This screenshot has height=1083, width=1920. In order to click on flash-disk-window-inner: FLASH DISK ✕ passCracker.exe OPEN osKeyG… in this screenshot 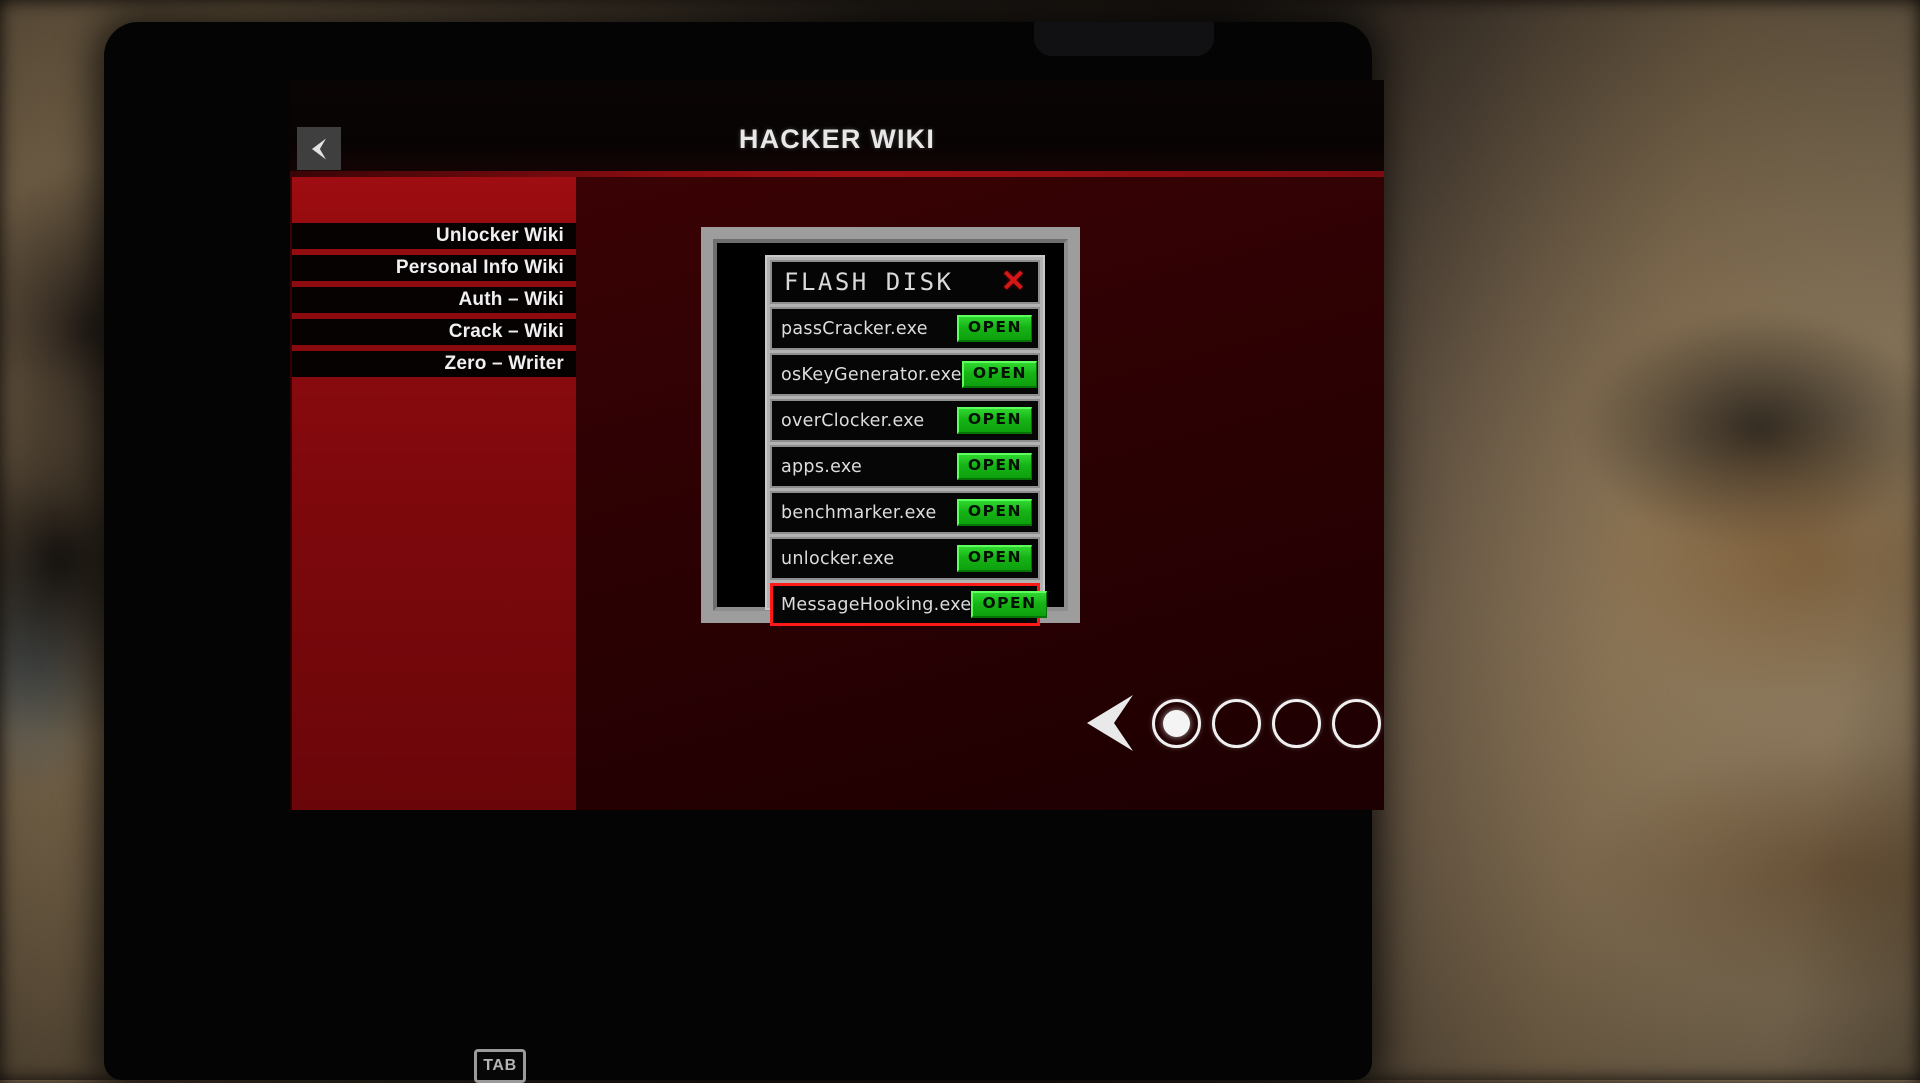, I will do `click(890, 425)`.